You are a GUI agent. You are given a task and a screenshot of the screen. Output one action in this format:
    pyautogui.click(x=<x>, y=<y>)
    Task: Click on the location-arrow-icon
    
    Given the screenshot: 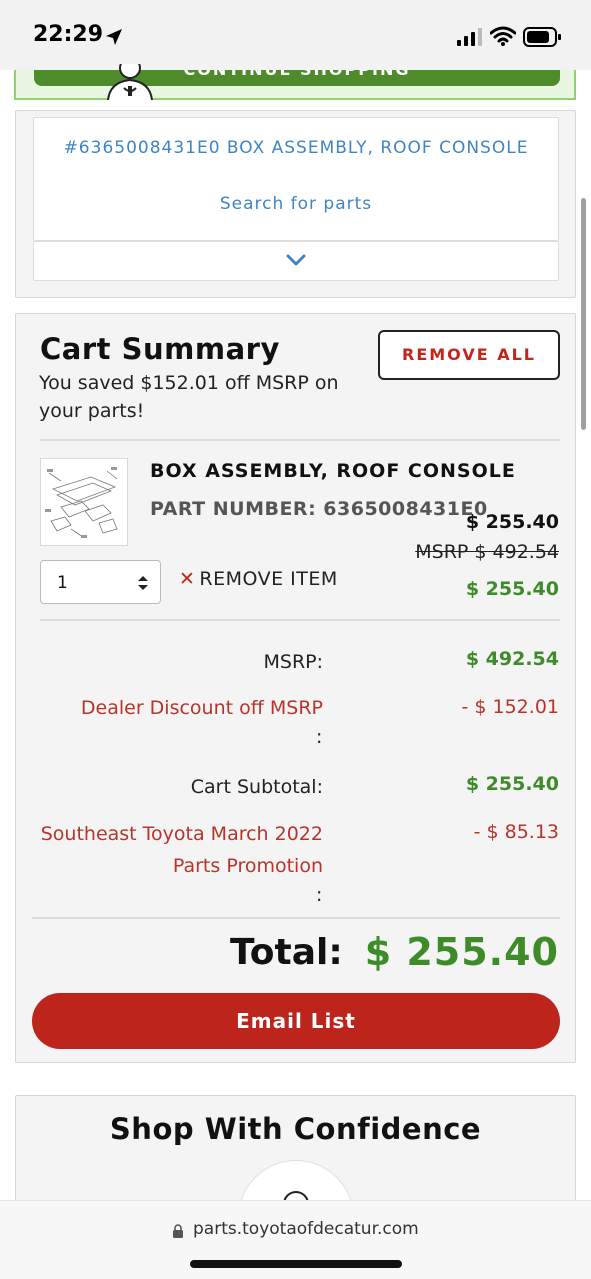 What is the action you would take?
    pyautogui.click(x=114, y=37)
    